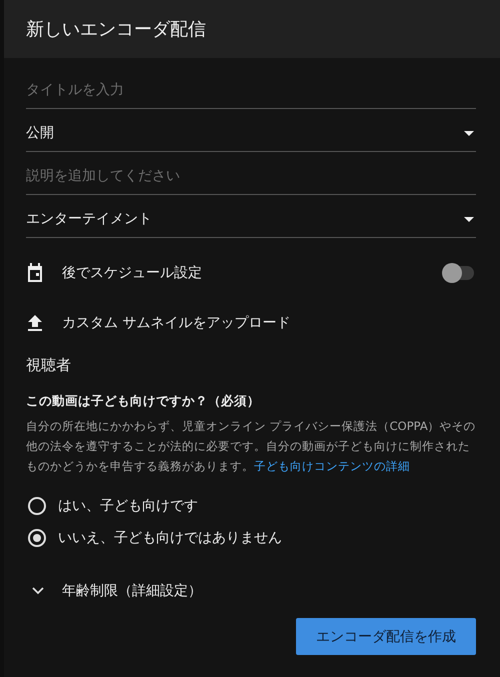 This screenshot has width=500, height=677. What do you see at coordinates (459, 273) in the screenshot?
I see `schedule-toggle` at bounding box center [459, 273].